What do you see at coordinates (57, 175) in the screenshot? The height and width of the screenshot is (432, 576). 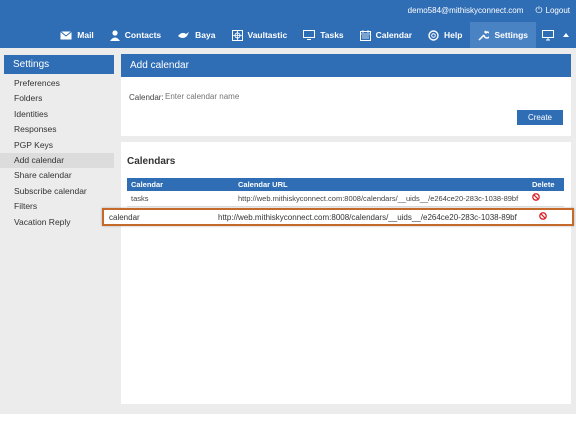 I see `sidebar-item-share-calendar: Share calendar` at bounding box center [57, 175].